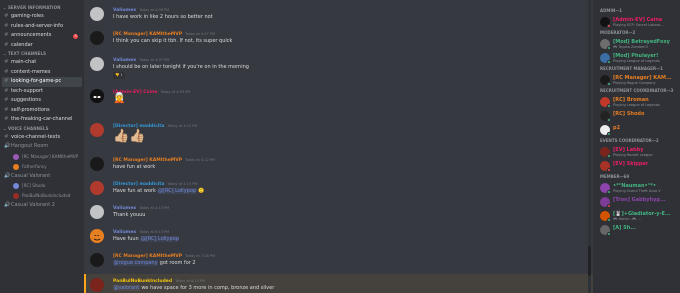 This screenshot has height=293, width=680. Describe the element at coordinates (629, 114) in the screenshot. I see `member-name: [RC] Shodo` at that location.